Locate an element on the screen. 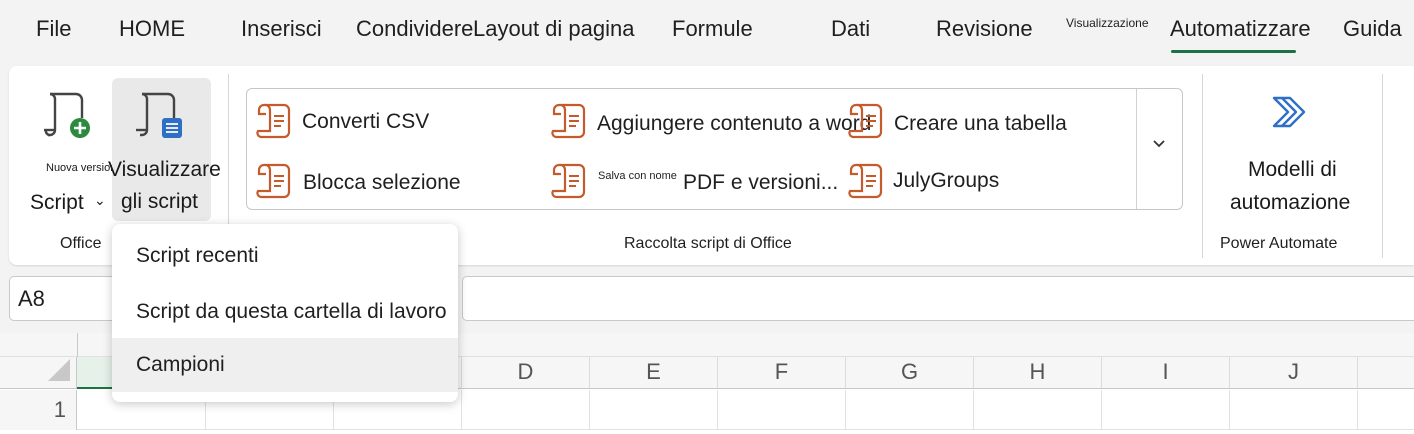  gallery-item-label: JulyGroups is located at coordinates (946, 180).